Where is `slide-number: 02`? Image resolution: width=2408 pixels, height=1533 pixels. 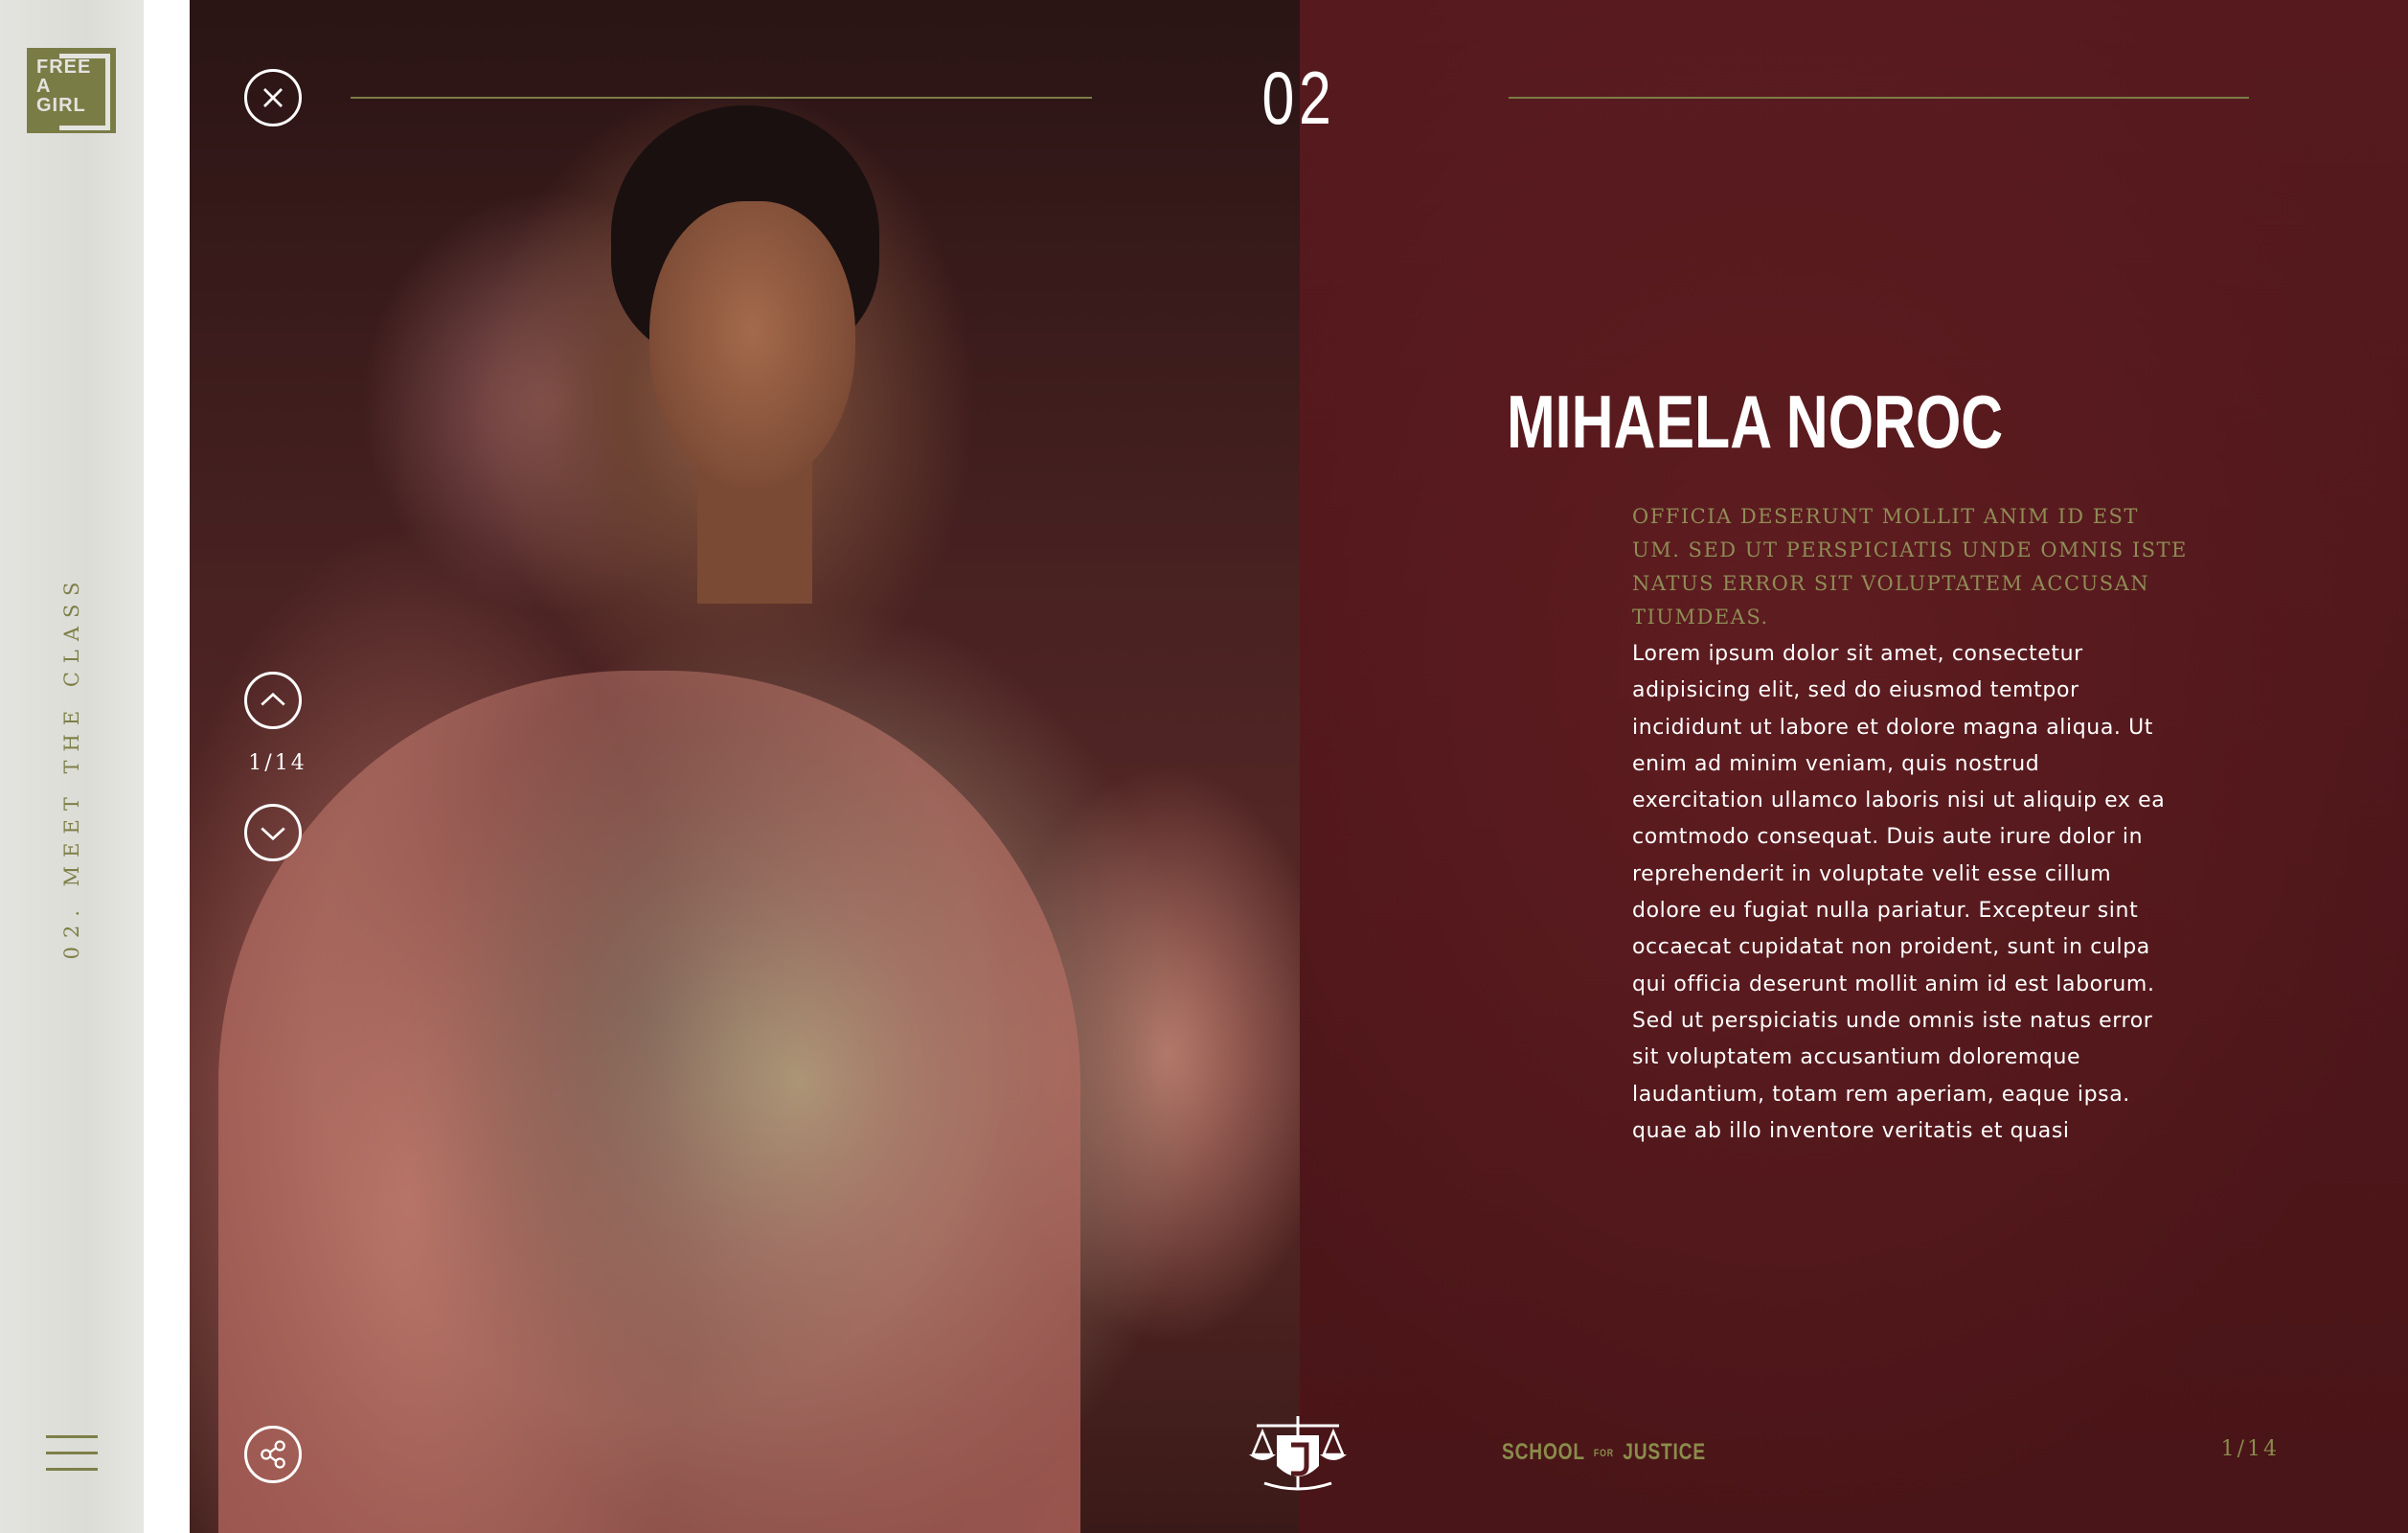 slide-number: 02 is located at coordinates (1298, 98).